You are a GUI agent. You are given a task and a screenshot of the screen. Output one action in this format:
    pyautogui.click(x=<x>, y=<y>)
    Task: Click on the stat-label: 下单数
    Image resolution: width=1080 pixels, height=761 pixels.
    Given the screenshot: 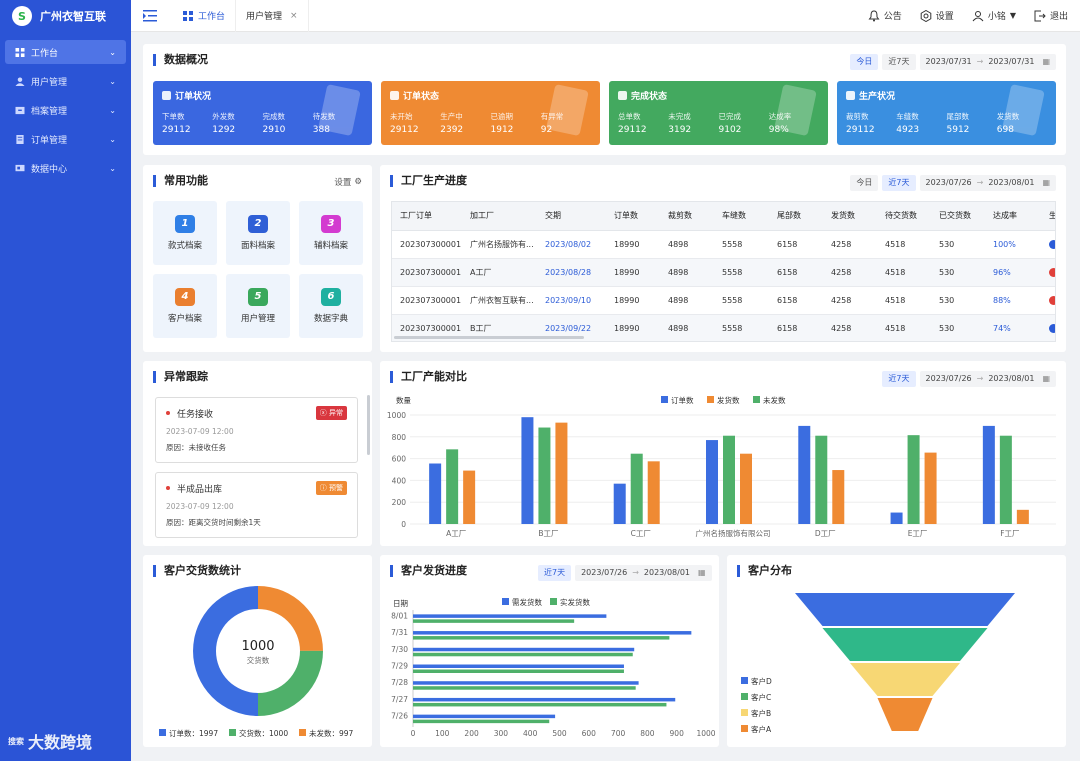 What is the action you would take?
    pyautogui.click(x=173, y=116)
    